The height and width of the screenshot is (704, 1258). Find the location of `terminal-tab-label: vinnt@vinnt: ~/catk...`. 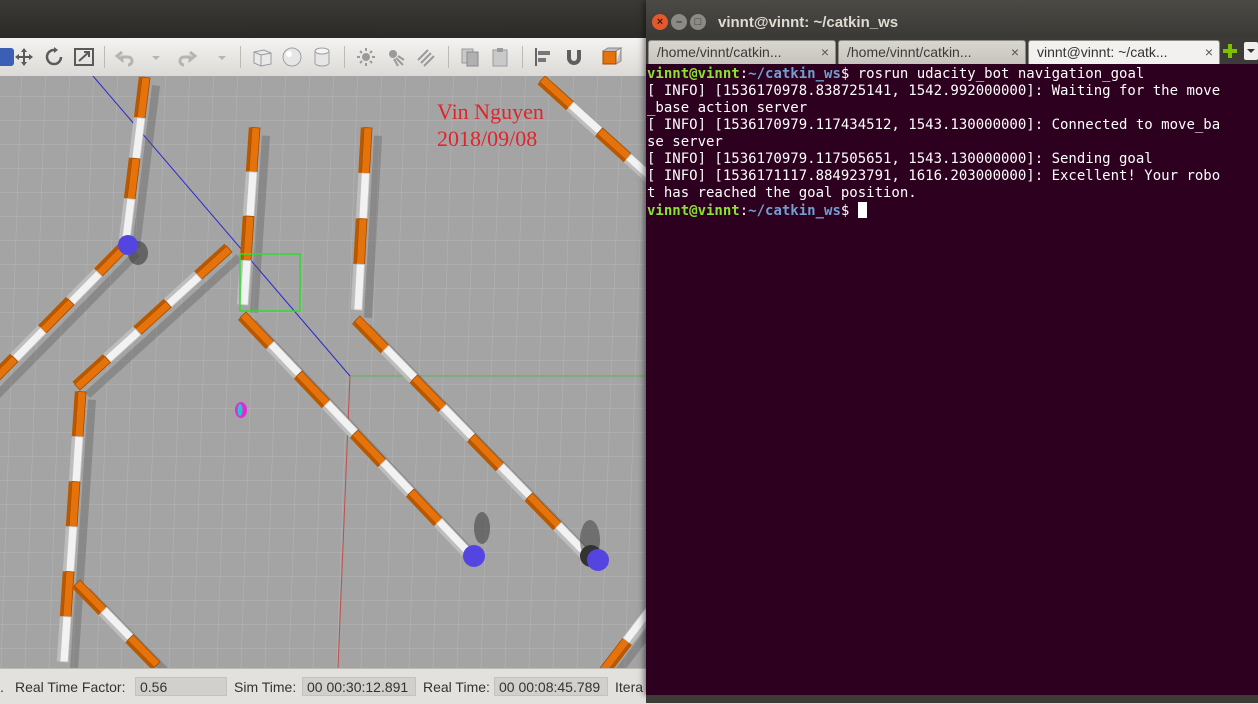

terminal-tab-label: vinnt@vinnt: ~/catk... is located at coordinates (1102, 52).